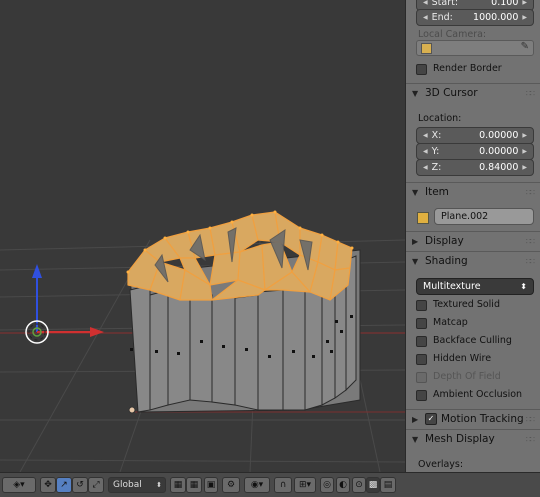 This screenshot has width=540, height=497. Describe the element at coordinates (475, 286) in the screenshot. I see `shading-mode-dropdown: Multitexture ⬍` at that location.